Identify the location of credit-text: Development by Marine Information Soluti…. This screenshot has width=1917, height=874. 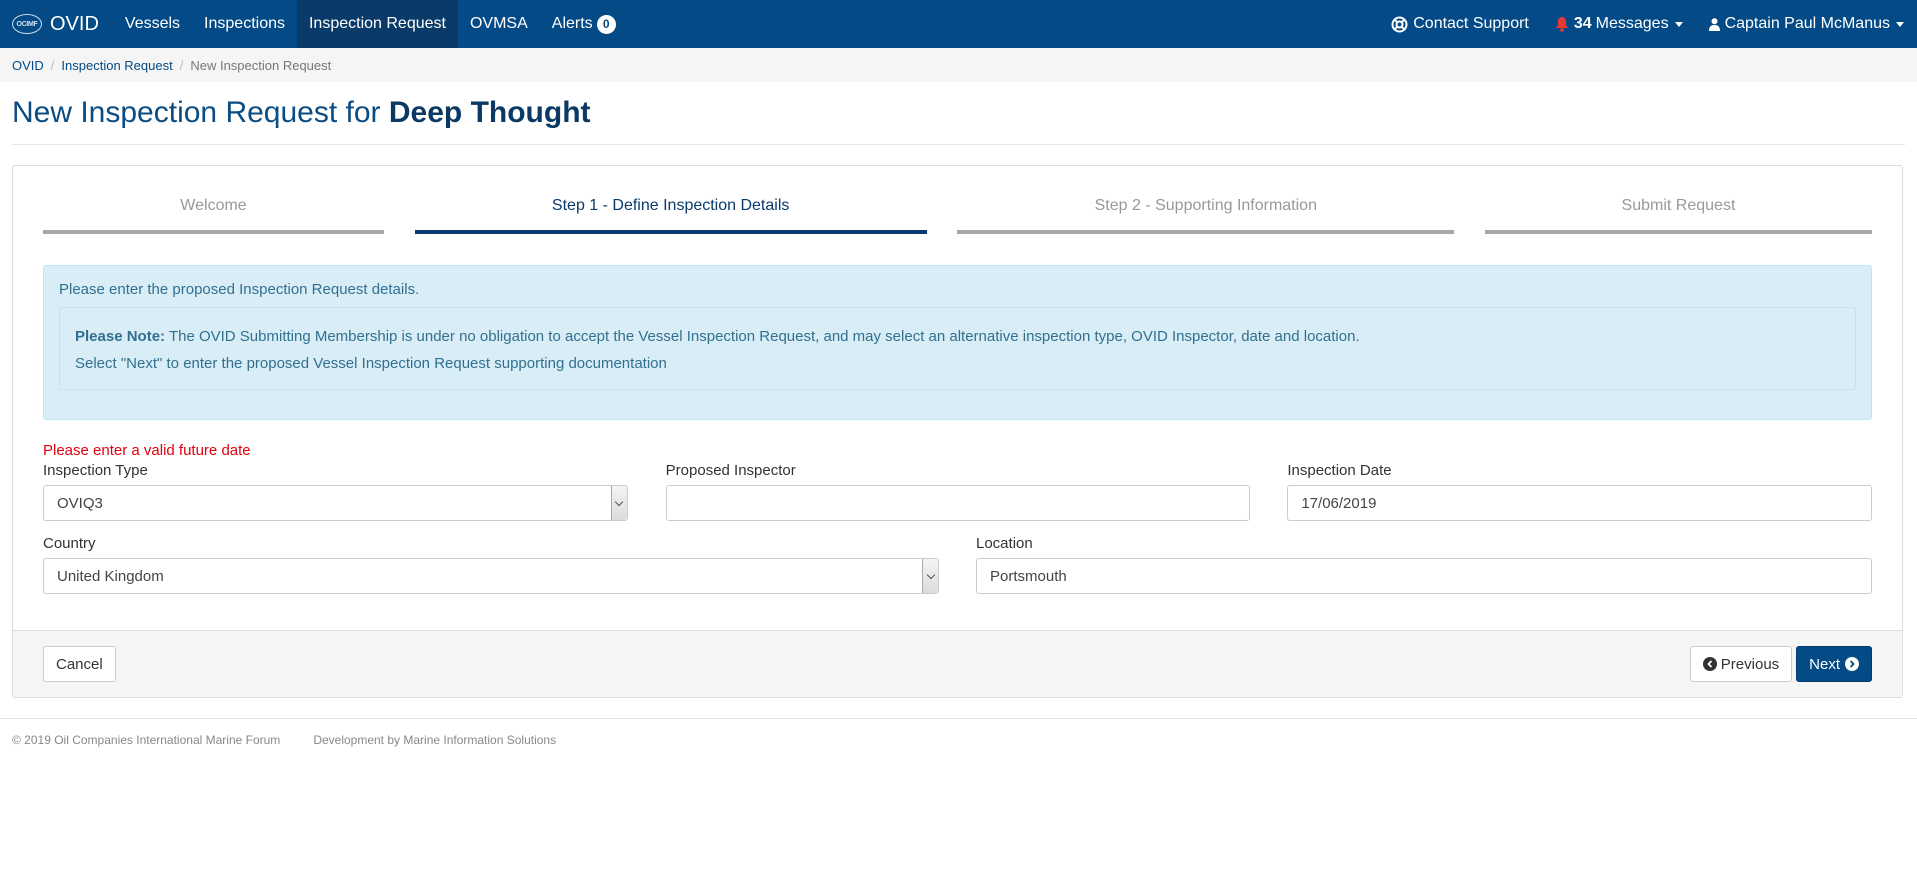
(435, 740).